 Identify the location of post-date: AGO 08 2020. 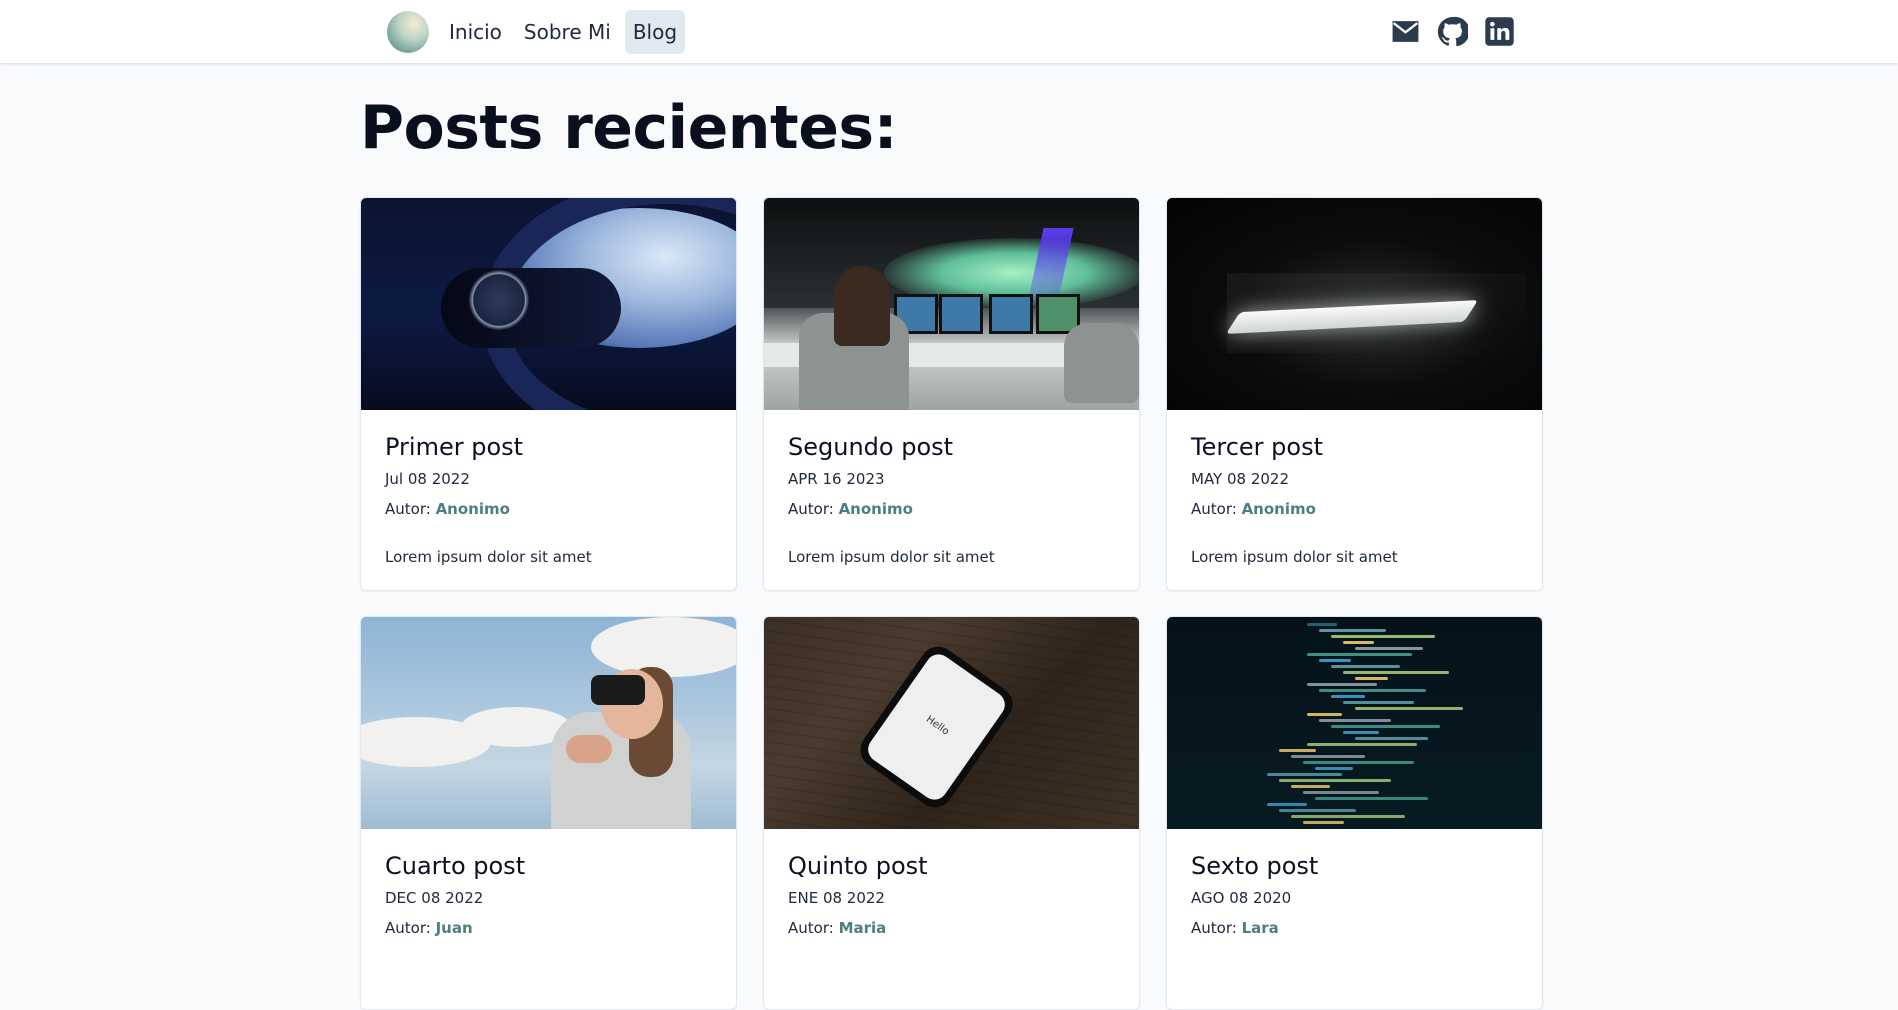
(1241, 898).